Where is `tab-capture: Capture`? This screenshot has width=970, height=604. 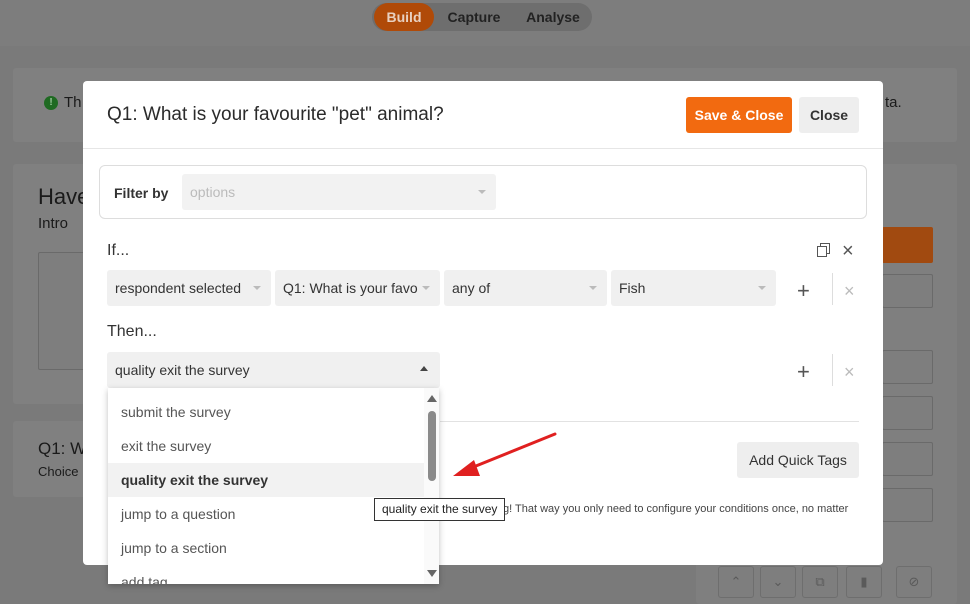
tab-capture: Capture is located at coordinates (474, 17).